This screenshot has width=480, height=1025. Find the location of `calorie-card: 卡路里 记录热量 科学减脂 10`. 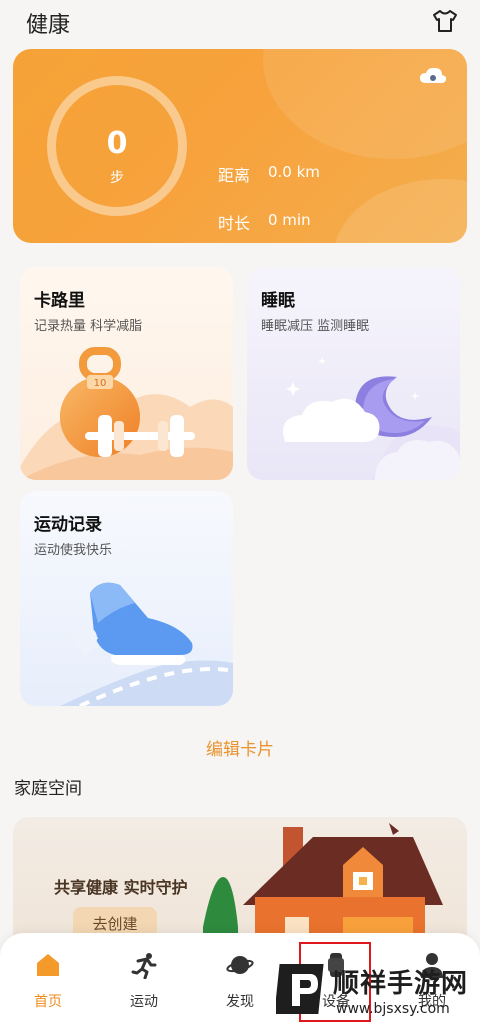

calorie-card: 卡路里 记录热量 科学减脂 10 is located at coordinates (126, 373).